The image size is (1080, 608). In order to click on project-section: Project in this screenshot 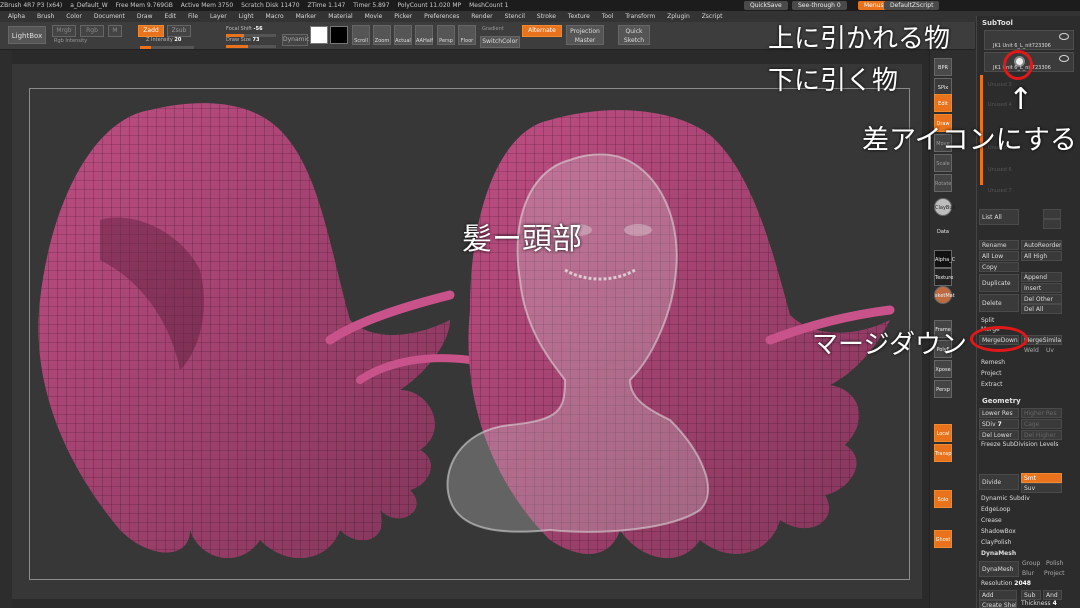, I will do `click(991, 373)`.